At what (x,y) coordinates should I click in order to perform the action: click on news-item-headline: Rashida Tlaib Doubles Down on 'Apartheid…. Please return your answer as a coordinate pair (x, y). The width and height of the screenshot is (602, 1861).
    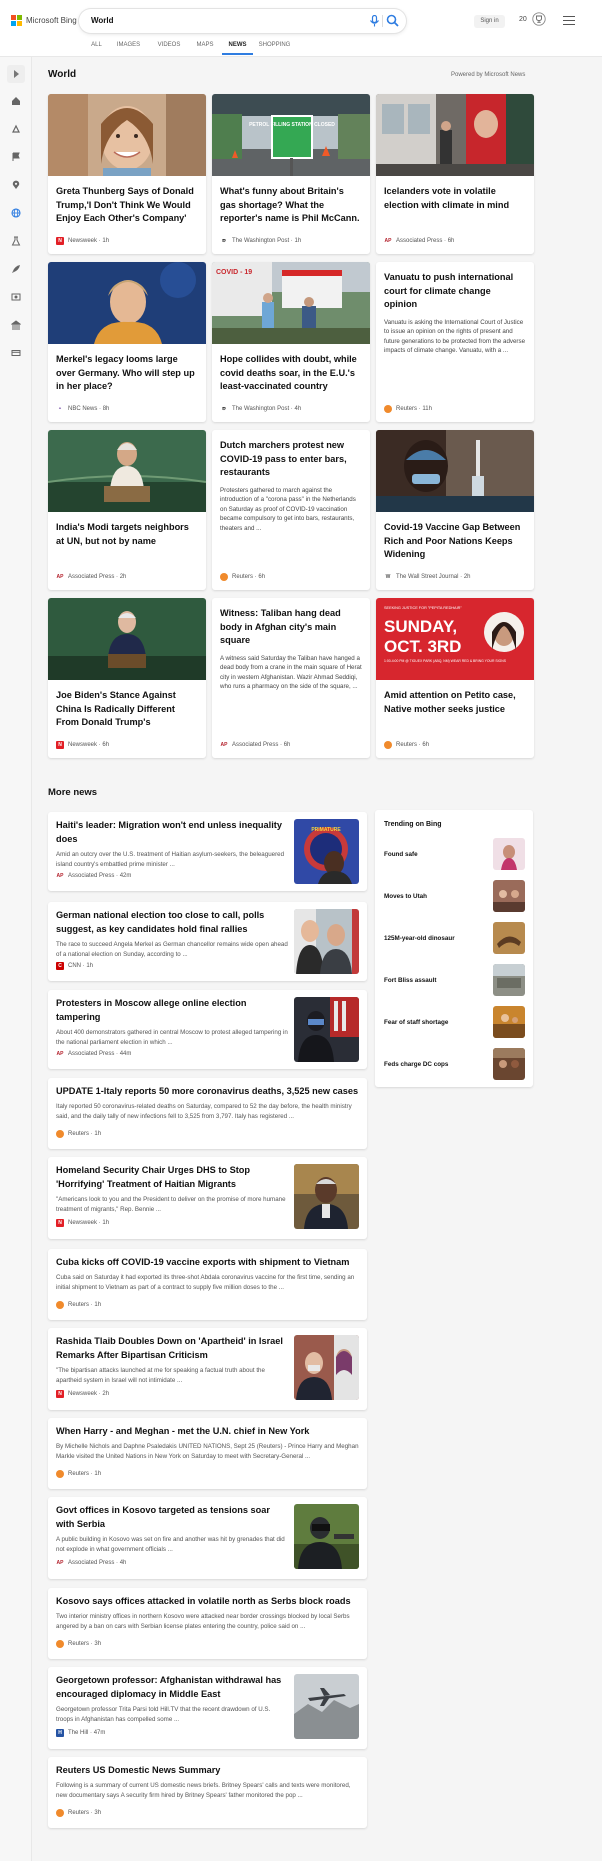
    Looking at the image, I should click on (172, 1348).